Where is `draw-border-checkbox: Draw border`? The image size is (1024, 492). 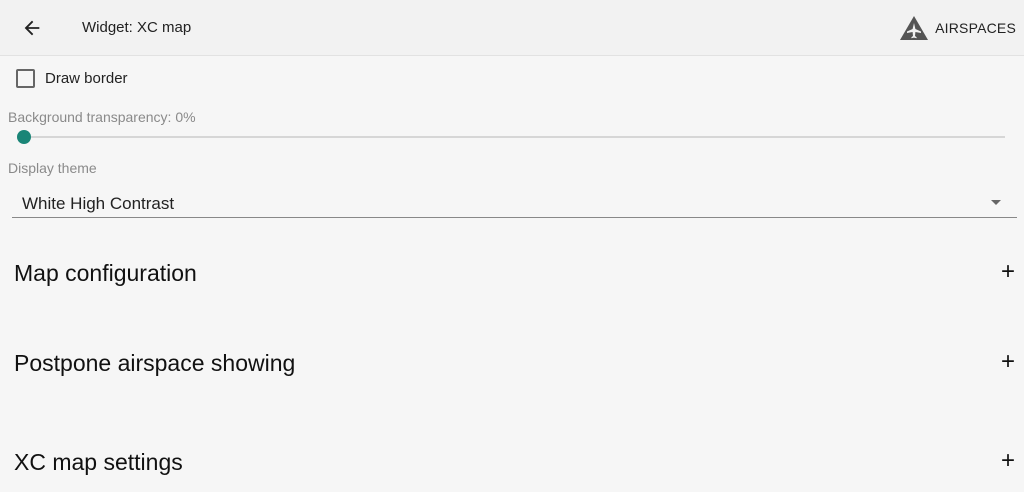 draw-border-checkbox: Draw border is located at coordinates (72, 78).